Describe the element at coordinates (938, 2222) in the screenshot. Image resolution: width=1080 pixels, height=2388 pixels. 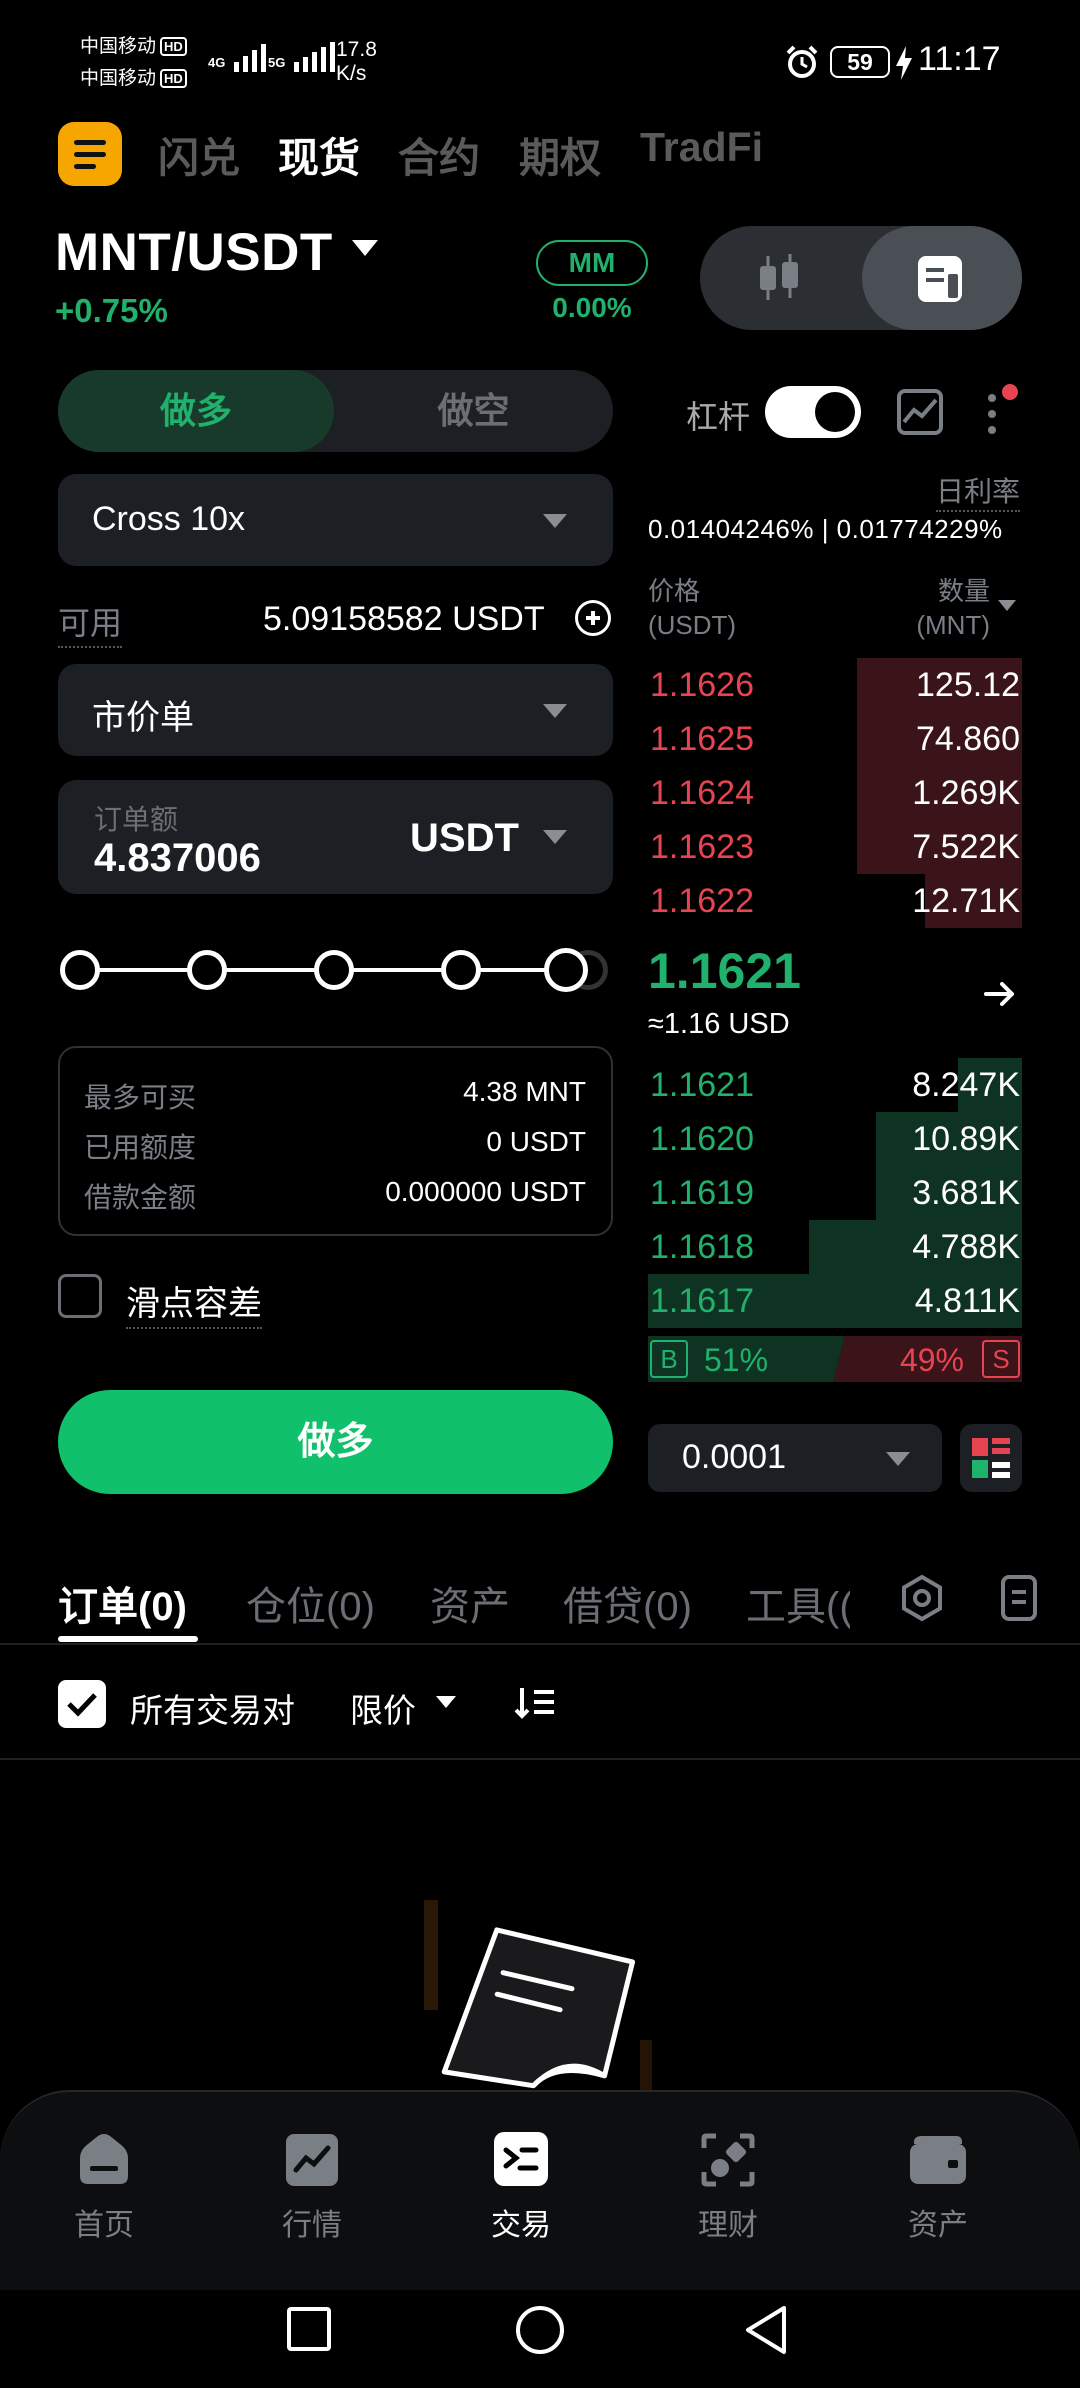
I see `nav-assets: 资产` at that location.